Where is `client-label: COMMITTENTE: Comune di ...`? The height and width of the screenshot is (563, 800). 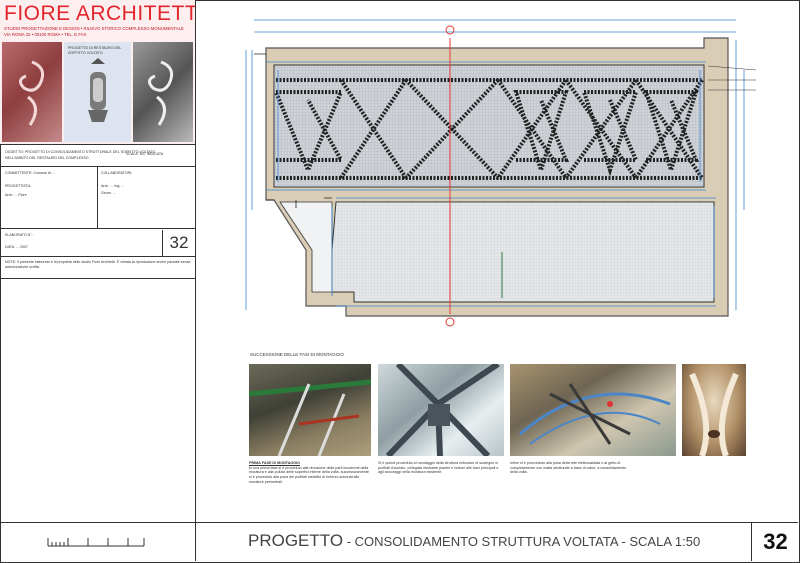
client-label: COMMITTENTE: Comune di ... is located at coordinates (30, 173).